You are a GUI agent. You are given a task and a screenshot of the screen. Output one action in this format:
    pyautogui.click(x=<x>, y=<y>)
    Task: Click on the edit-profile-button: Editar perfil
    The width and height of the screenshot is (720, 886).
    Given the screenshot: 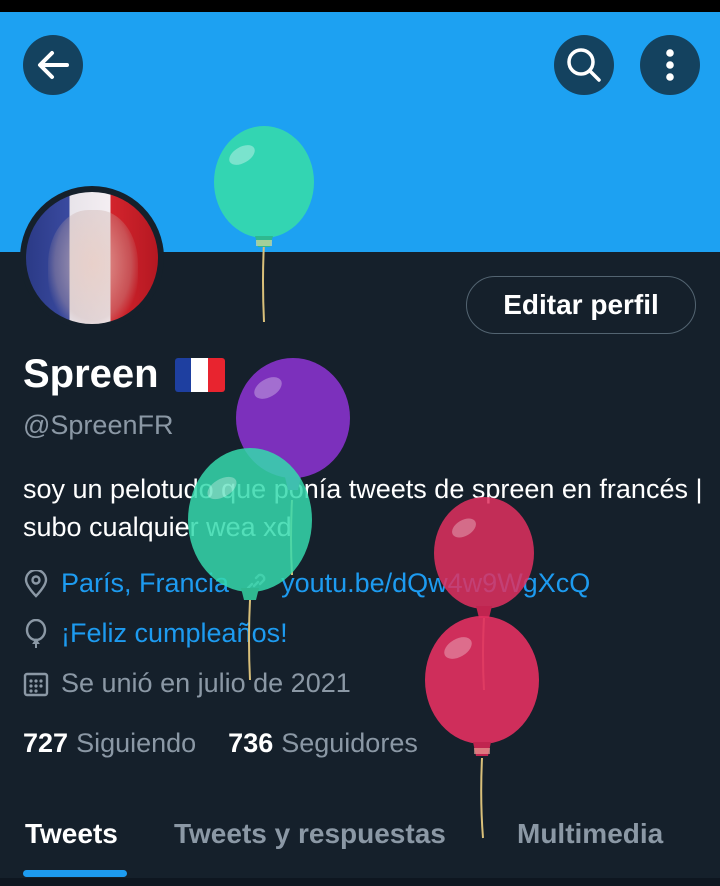 What is the action you would take?
    pyautogui.click(x=581, y=305)
    